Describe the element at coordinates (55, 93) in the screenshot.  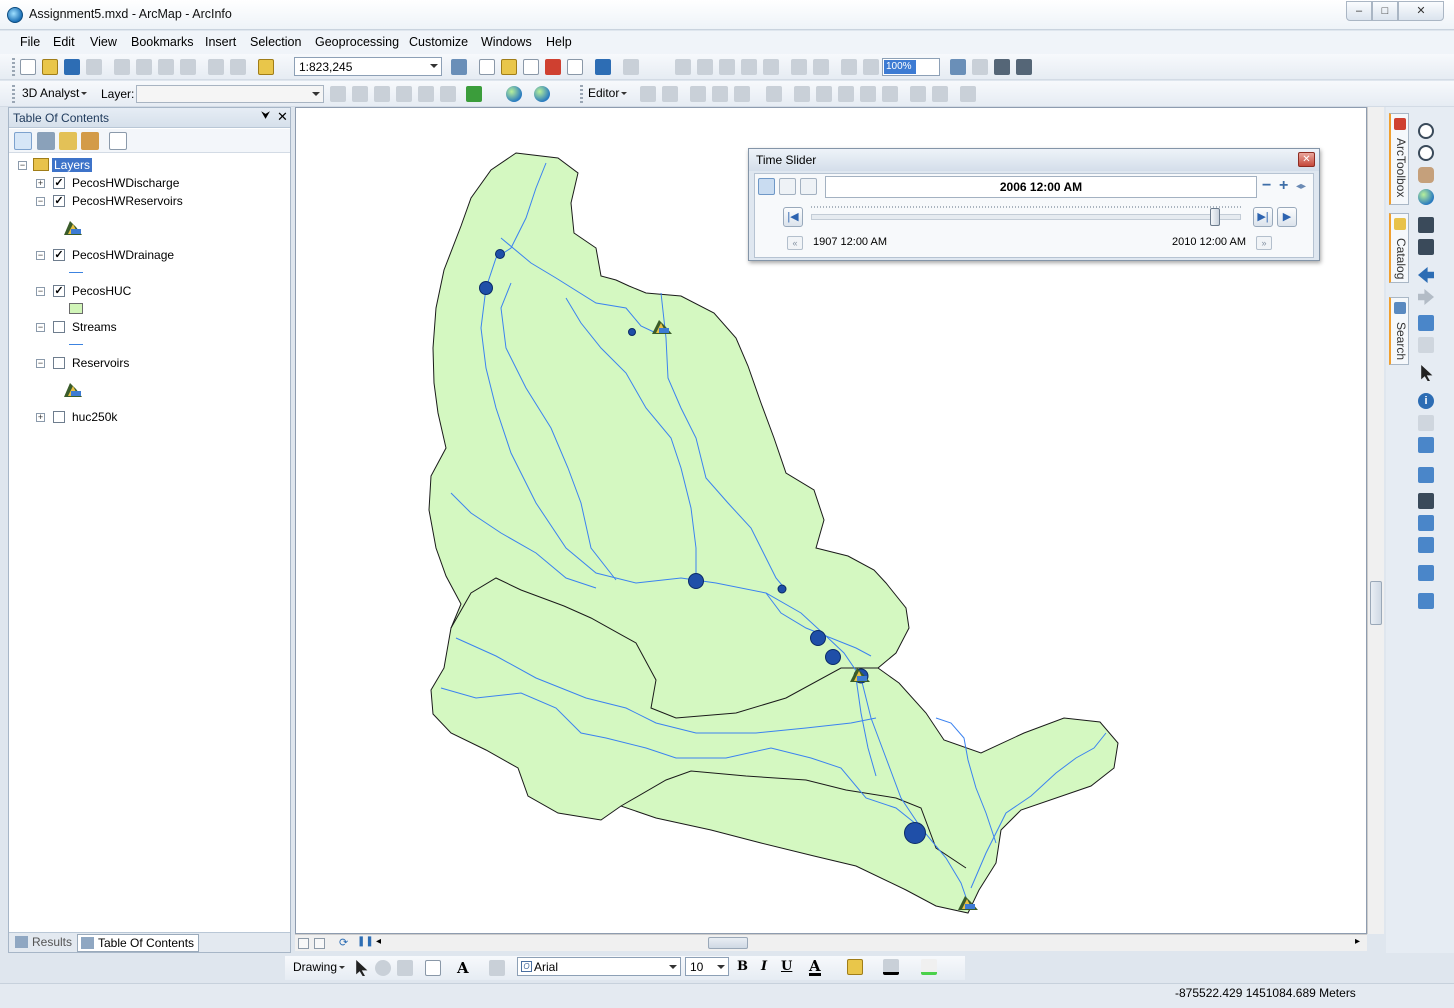
I see `3d-analyst-menu: 3D Analyst` at that location.